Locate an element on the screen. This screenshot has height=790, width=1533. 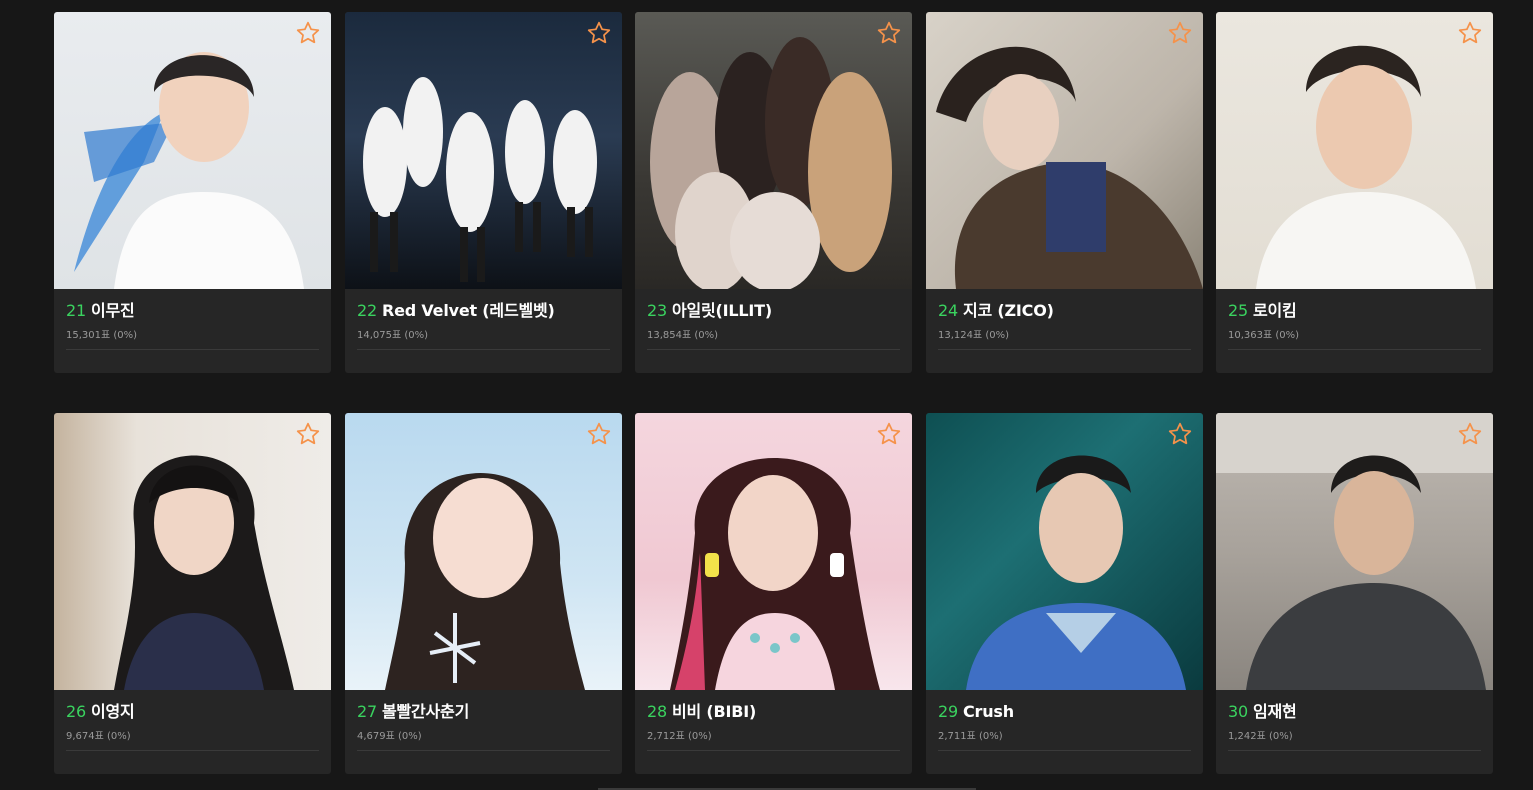
artist-title: 24 지코 (ZICO) is located at coordinates (1064, 311).